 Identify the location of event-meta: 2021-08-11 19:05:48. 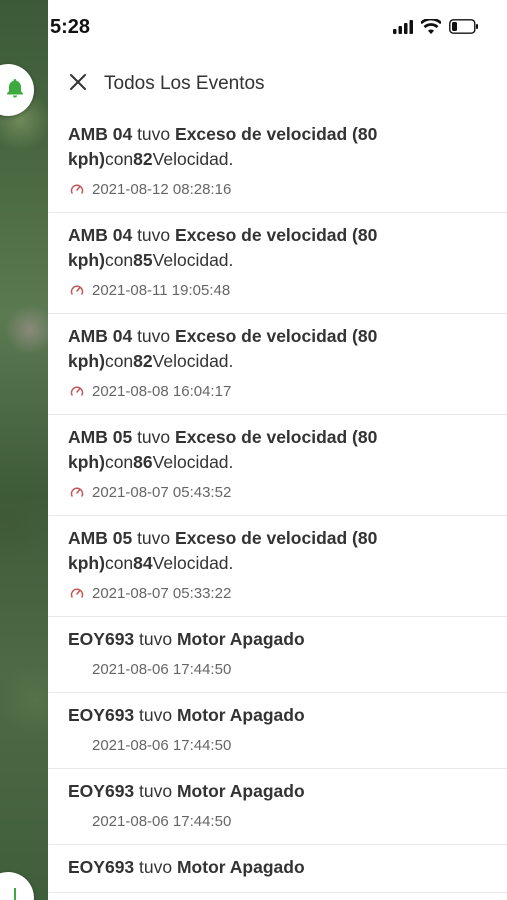
(277, 290).